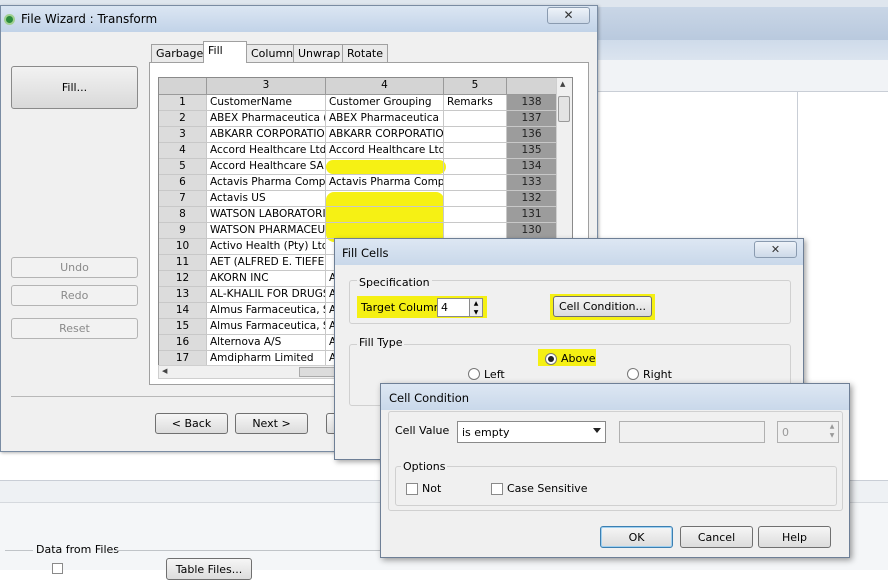  Describe the element at coordinates (562, 84) in the screenshot. I see `scroll-up-icon: ▲` at that location.